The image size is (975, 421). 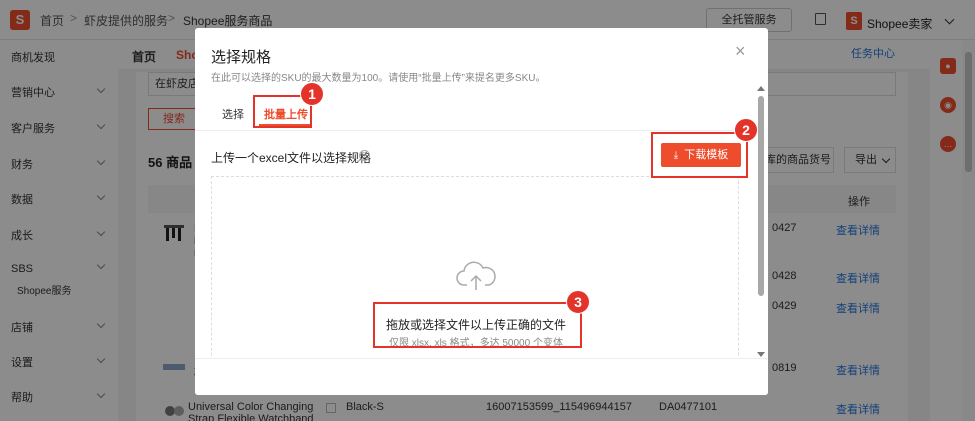 What do you see at coordinates (312, 94) in the screenshot?
I see `step-badge: 1` at bounding box center [312, 94].